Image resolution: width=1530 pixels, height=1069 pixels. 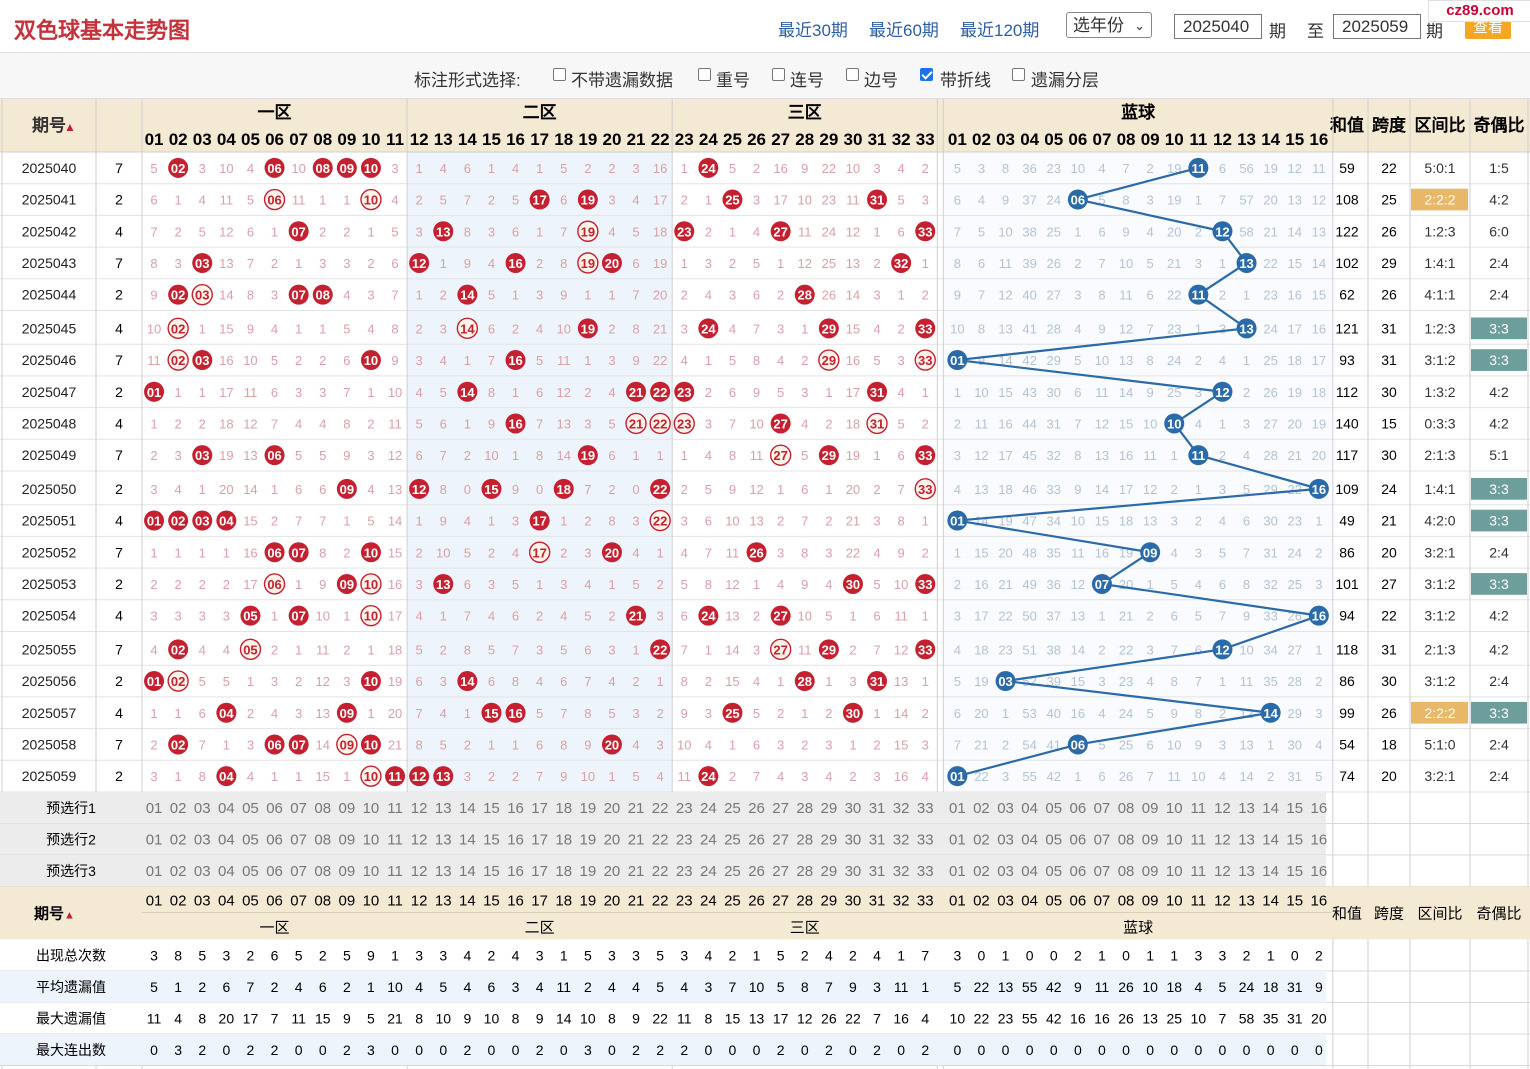 I want to click on blue-col-header: 04, so click(x=1029, y=139).